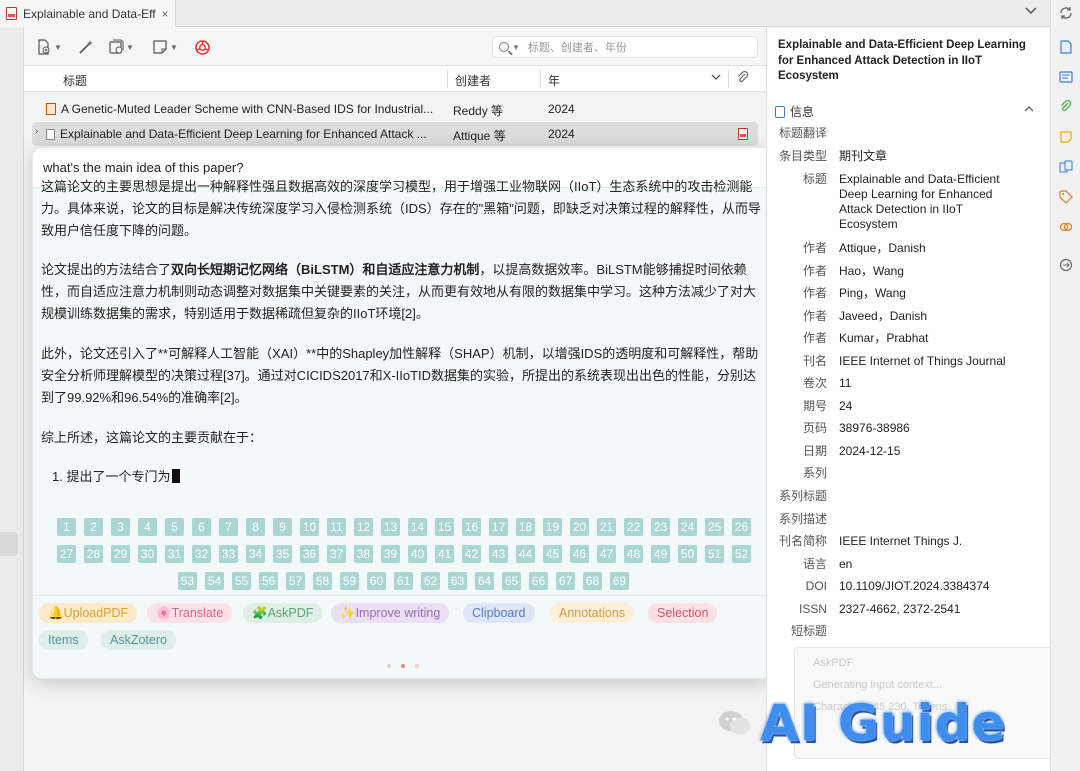 This screenshot has height=771, width=1080. Describe the element at coordinates (417, 554) in the screenshot. I see `reference-number-button: 40` at that location.